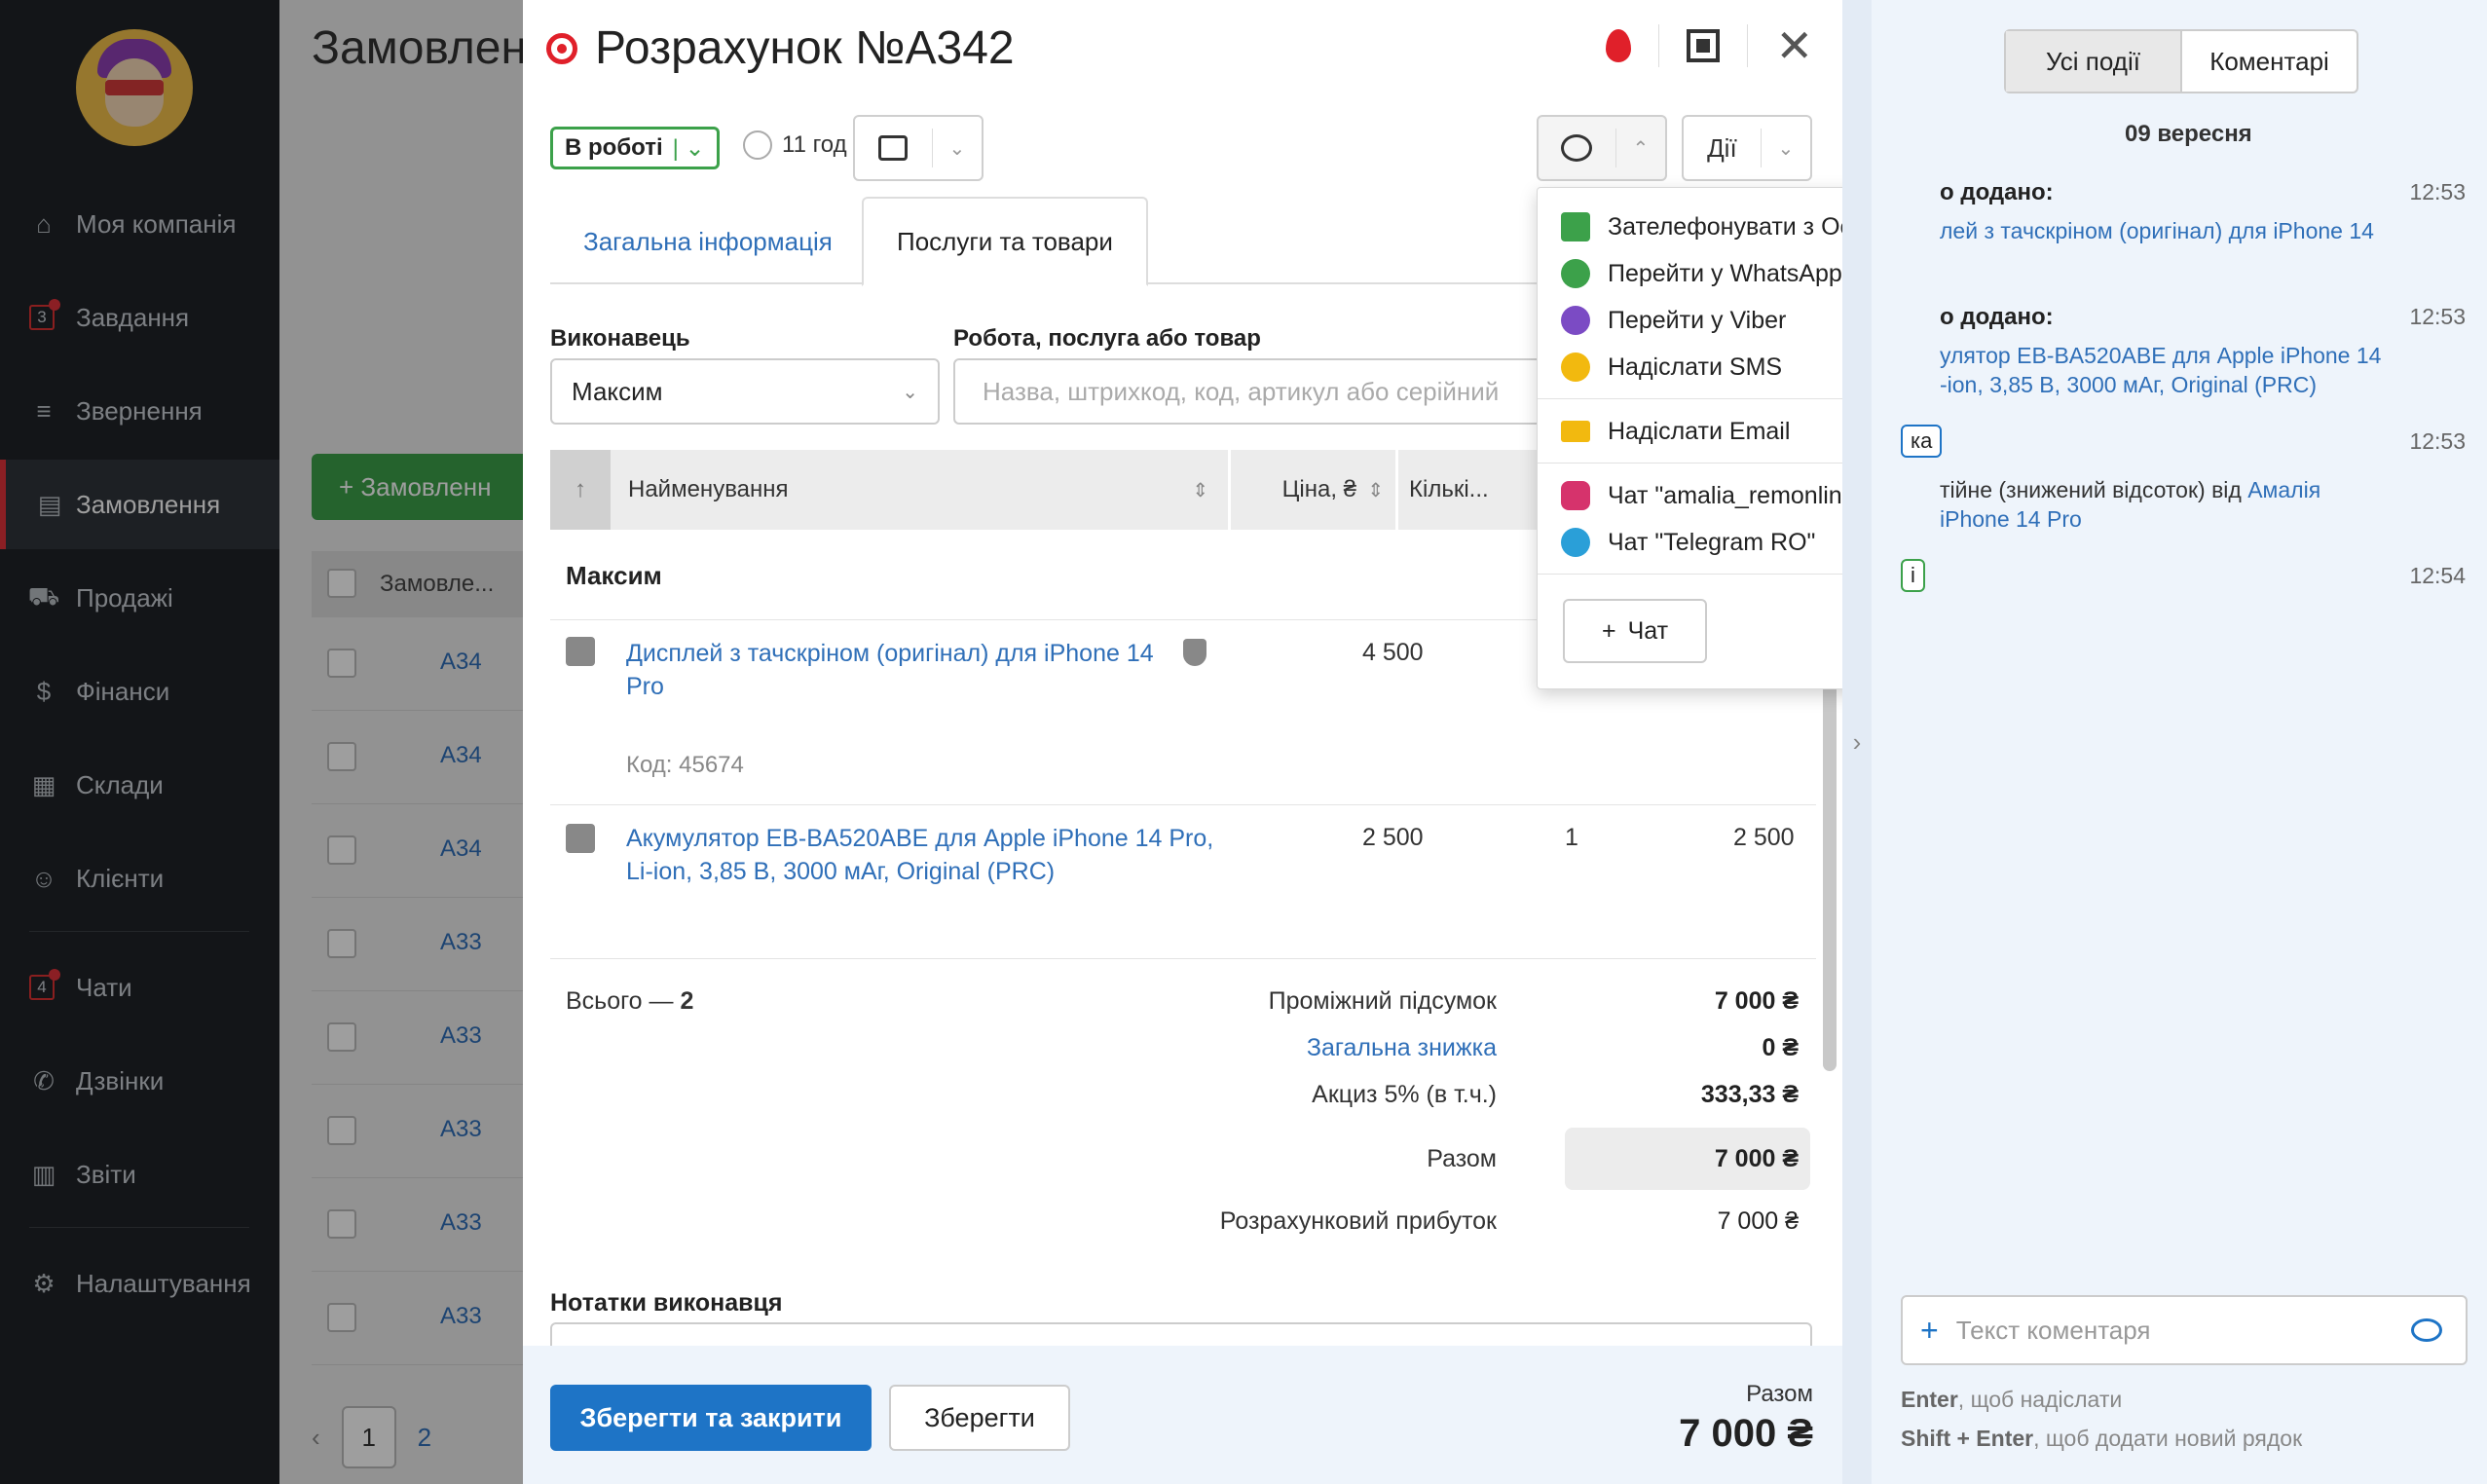  I want to click on email-icon, so click(1575, 431).